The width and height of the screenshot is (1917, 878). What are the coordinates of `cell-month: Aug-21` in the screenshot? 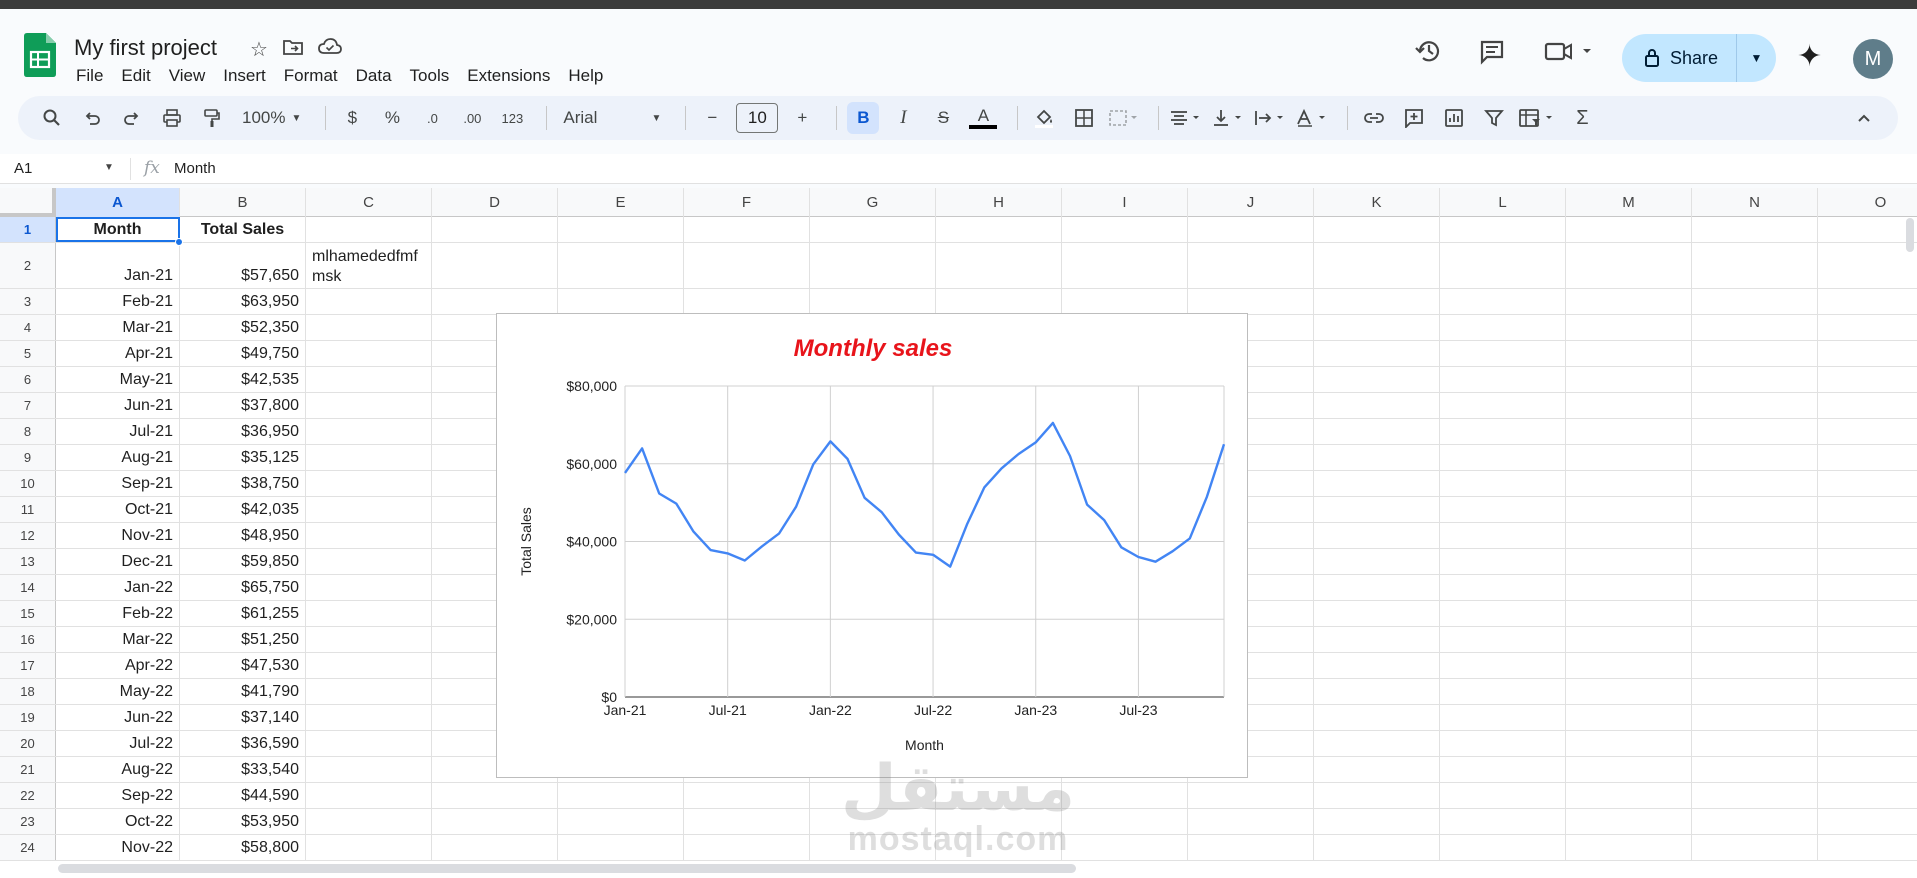 It's located at (118, 457).